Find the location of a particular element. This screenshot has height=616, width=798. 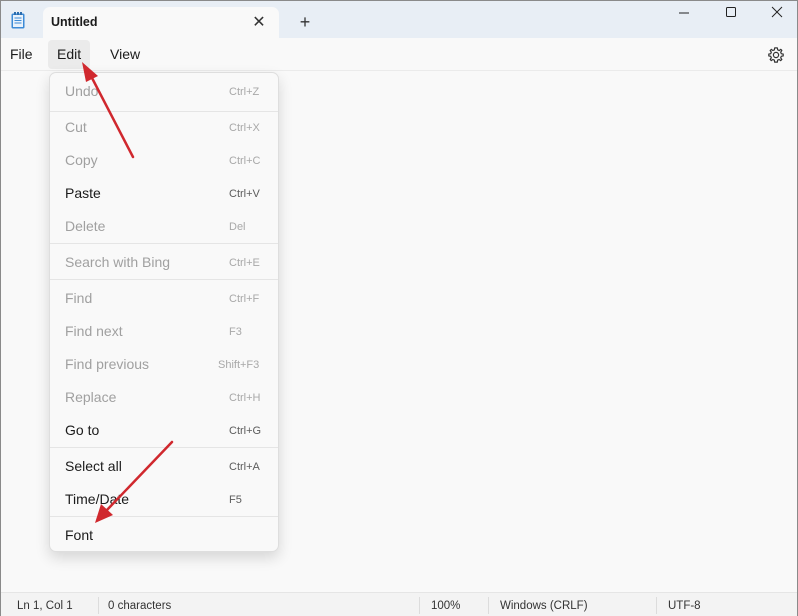

menu-bar: File Edit View is located at coordinates (399, 54).